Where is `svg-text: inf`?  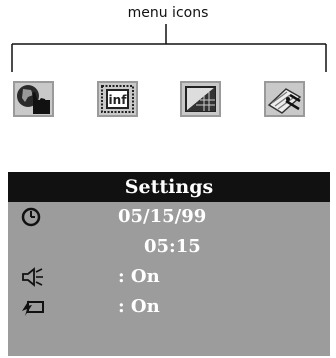 svg-text: inf is located at coordinates (118, 100).